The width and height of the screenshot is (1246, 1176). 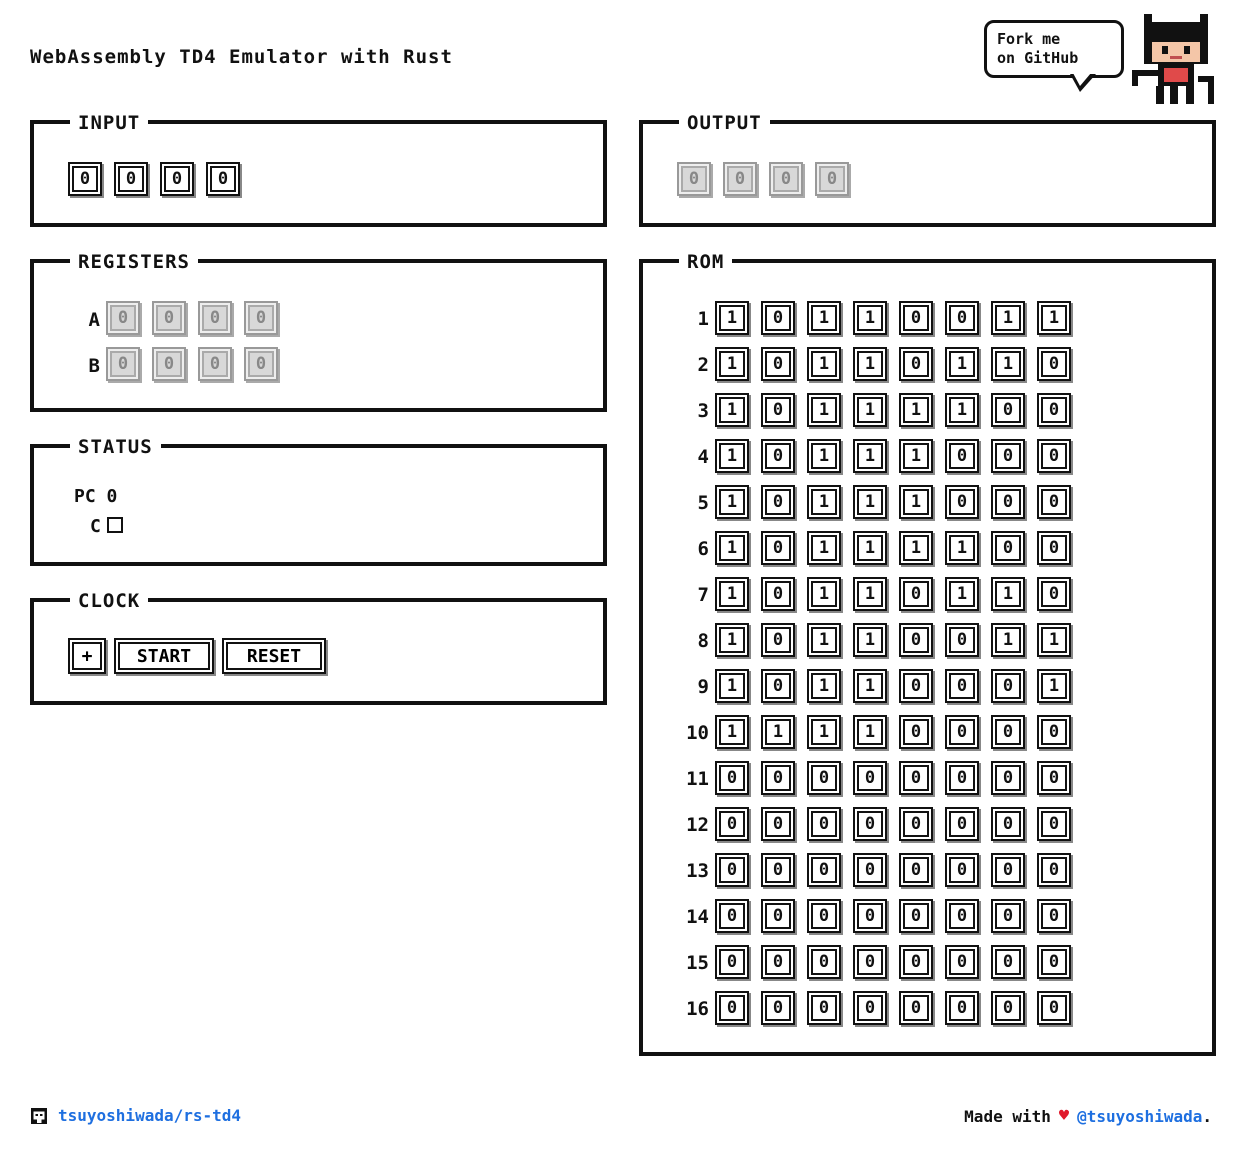 I want to click on author-link: @tsuyoshiwada, so click(x=1139, y=1116).